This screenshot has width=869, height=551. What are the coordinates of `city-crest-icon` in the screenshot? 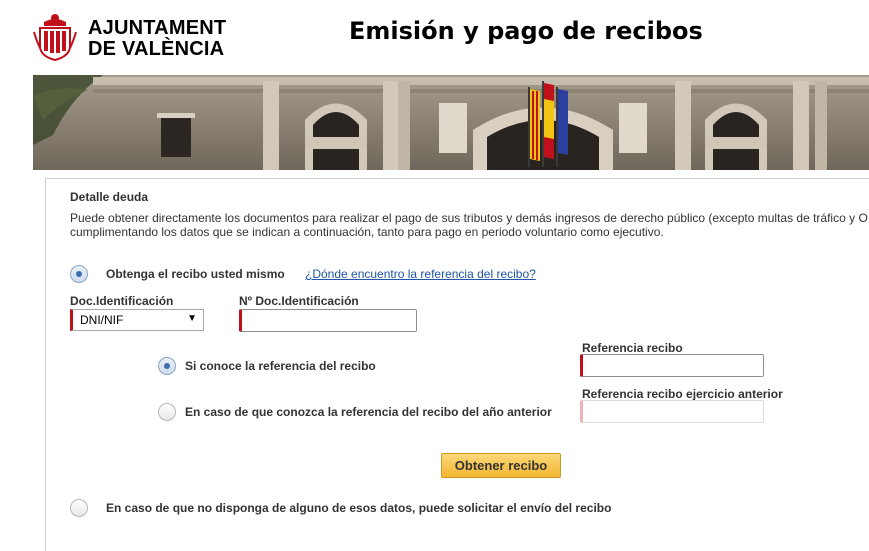 It's located at (55, 38).